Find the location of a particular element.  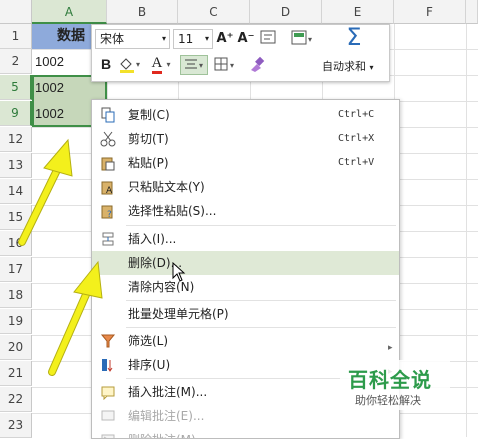

column-header-g is located at coordinates (472, 12).